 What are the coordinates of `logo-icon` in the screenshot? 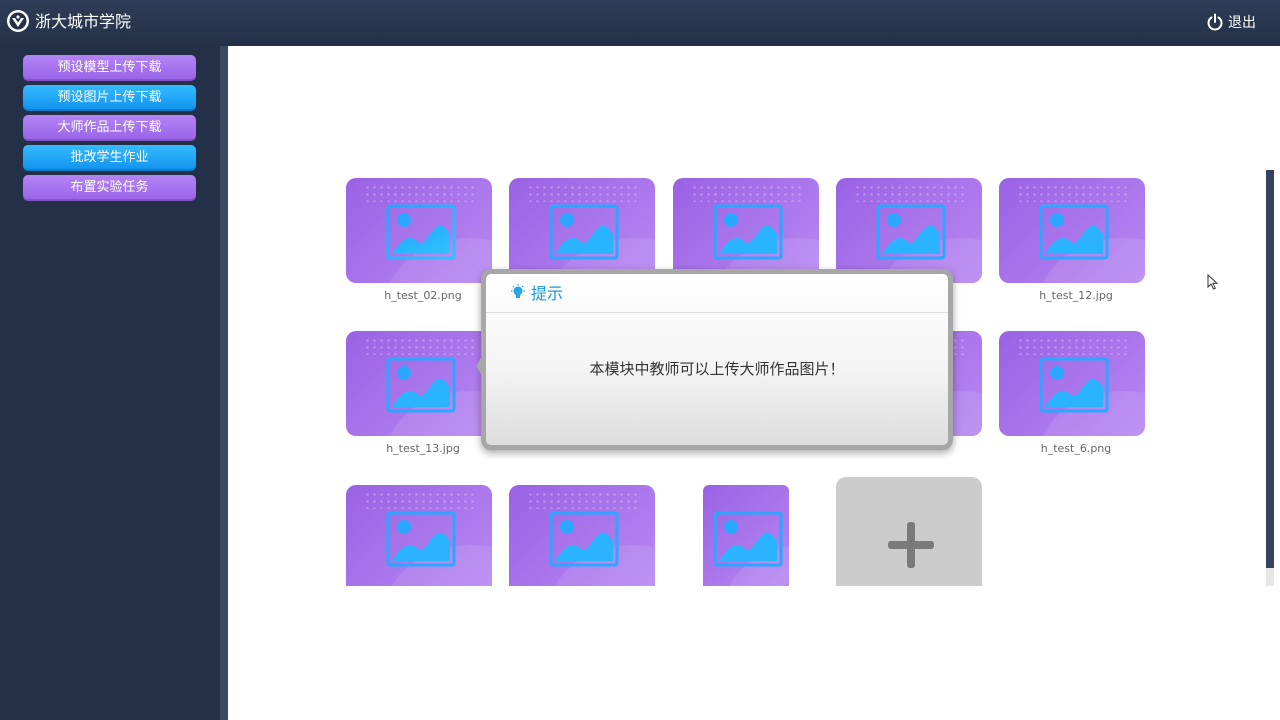 It's located at (18, 21).